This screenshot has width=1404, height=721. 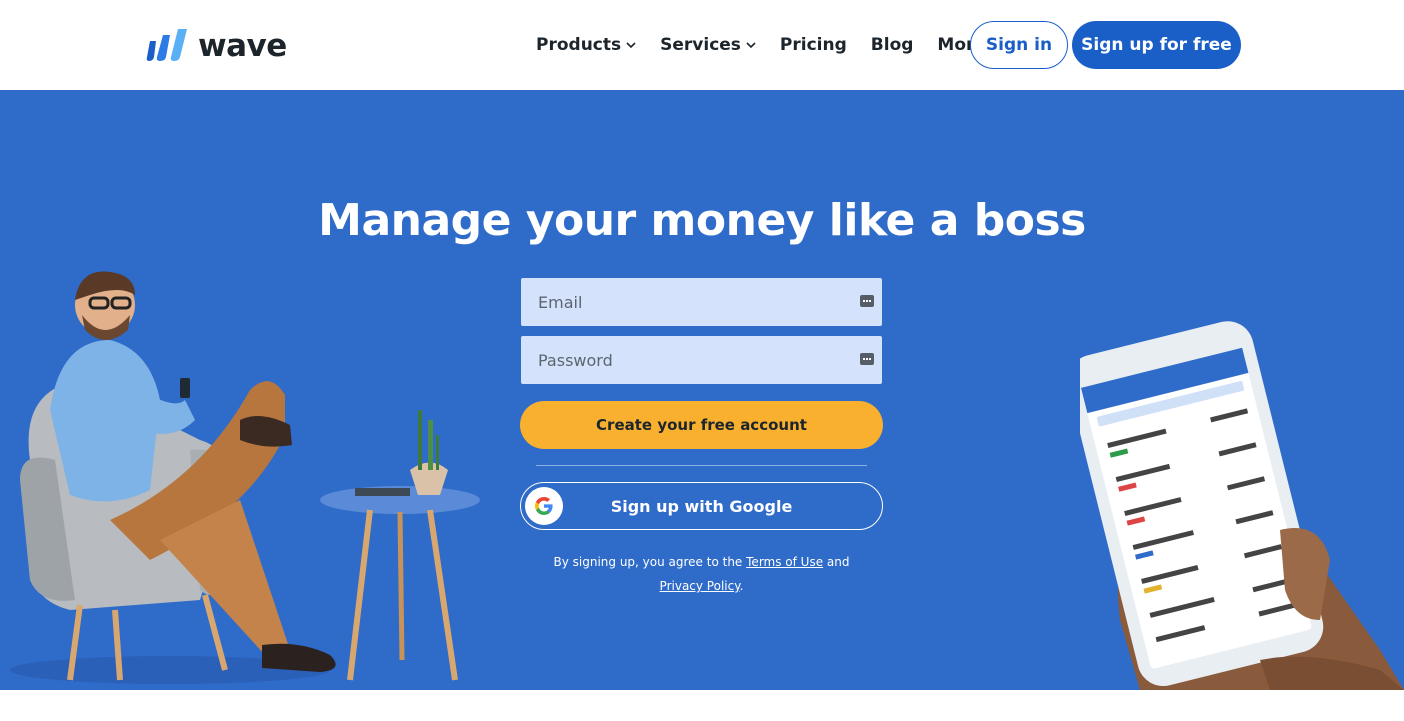 What do you see at coordinates (700, 586) in the screenshot?
I see `privacy-policy-link: Privacy Policy` at bounding box center [700, 586].